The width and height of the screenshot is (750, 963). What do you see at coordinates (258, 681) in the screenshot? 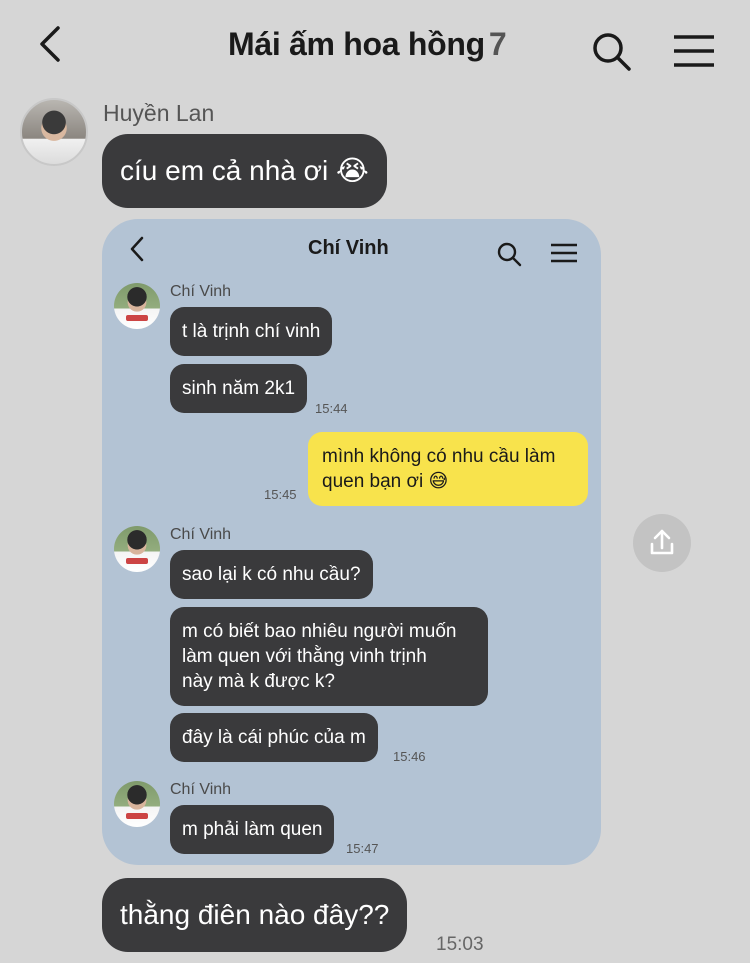
I see `message-line: này mà k được k?` at bounding box center [258, 681].